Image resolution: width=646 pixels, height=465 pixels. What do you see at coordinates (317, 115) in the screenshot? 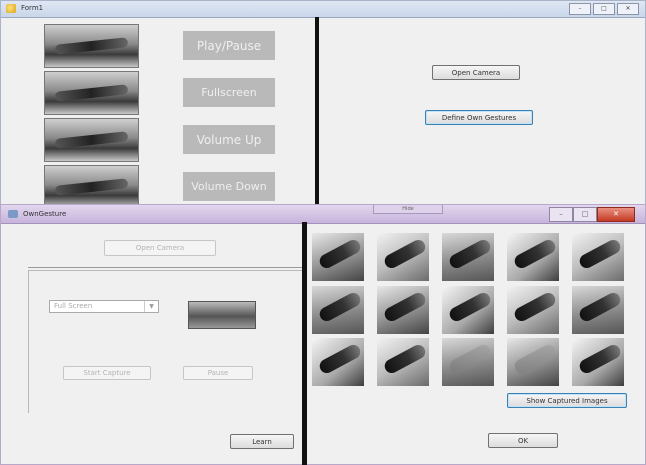
I see `splitter` at bounding box center [317, 115].